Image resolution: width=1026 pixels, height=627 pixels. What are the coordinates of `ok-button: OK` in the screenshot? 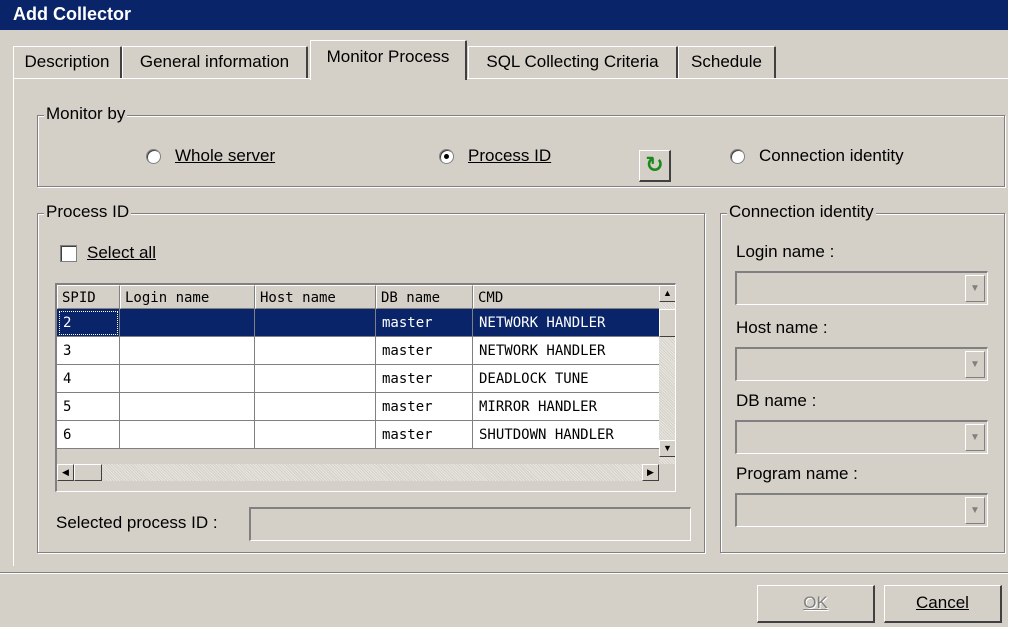 It's located at (816, 604).